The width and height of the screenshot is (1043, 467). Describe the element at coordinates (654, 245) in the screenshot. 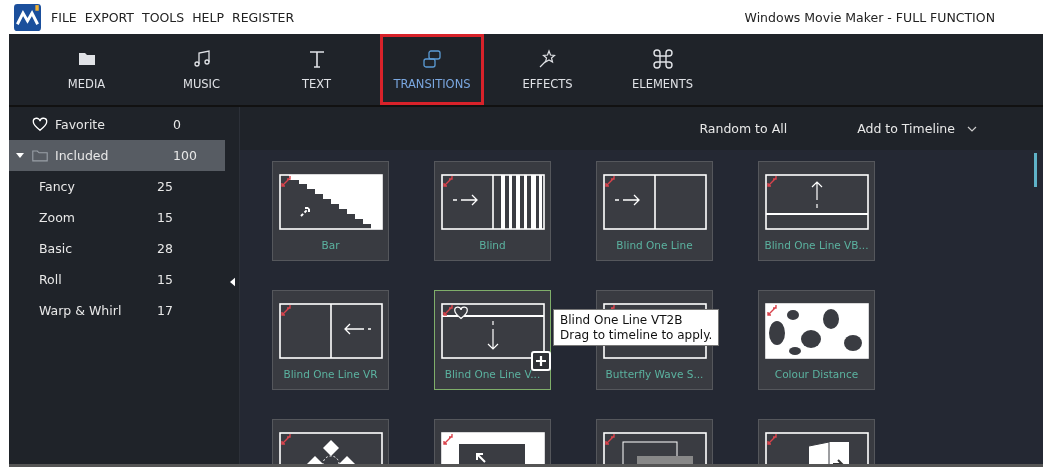

I see `tile-label: Blind One Line` at that location.